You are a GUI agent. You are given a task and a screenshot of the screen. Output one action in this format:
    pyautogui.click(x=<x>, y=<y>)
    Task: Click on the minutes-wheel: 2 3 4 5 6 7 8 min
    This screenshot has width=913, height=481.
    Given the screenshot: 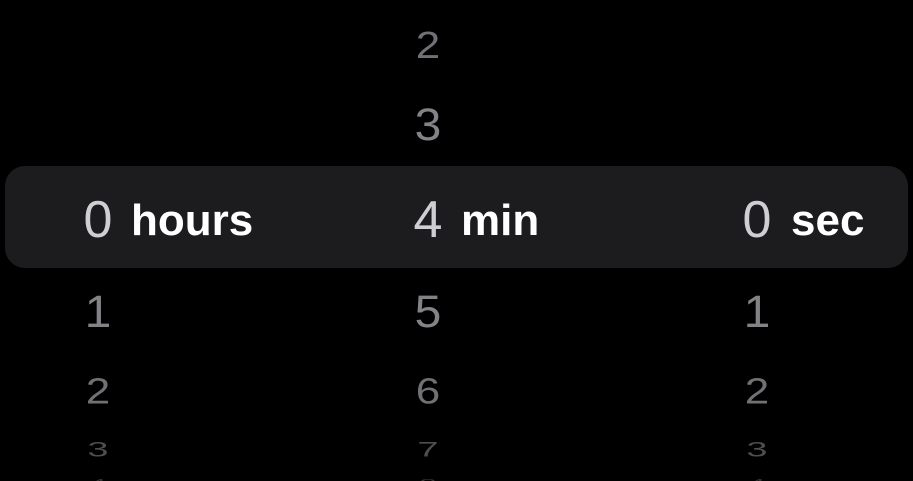 What is the action you would take?
    pyautogui.click(x=473, y=240)
    